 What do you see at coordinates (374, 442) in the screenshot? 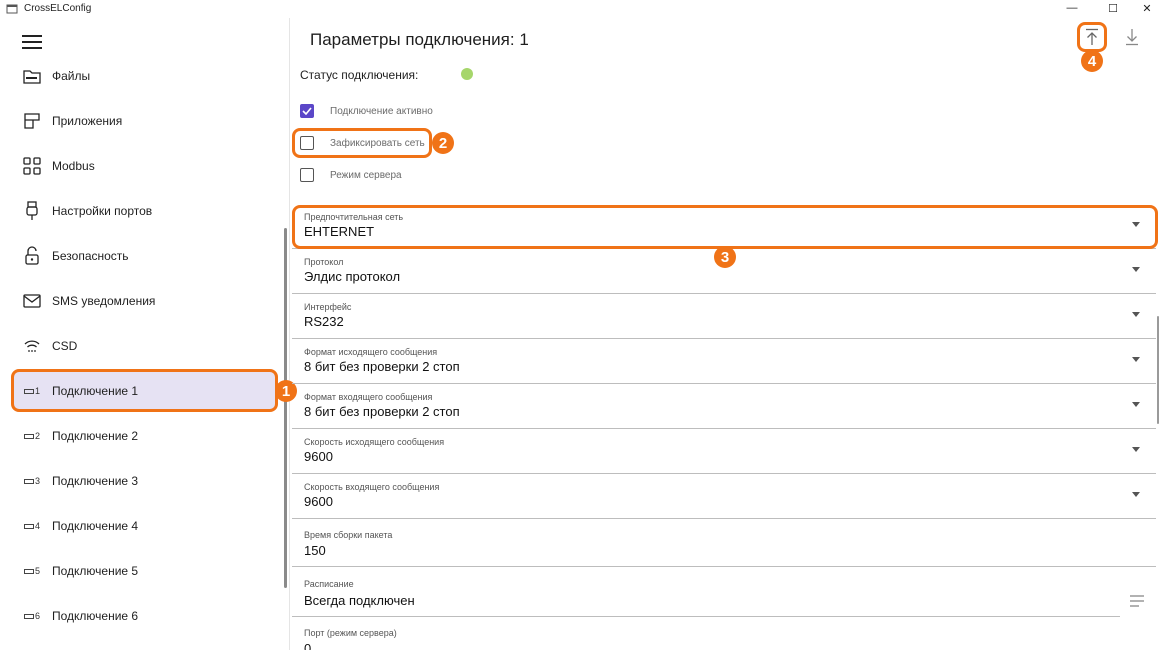
I see `field-label: Скорость исходящего сообщения` at bounding box center [374, 442].